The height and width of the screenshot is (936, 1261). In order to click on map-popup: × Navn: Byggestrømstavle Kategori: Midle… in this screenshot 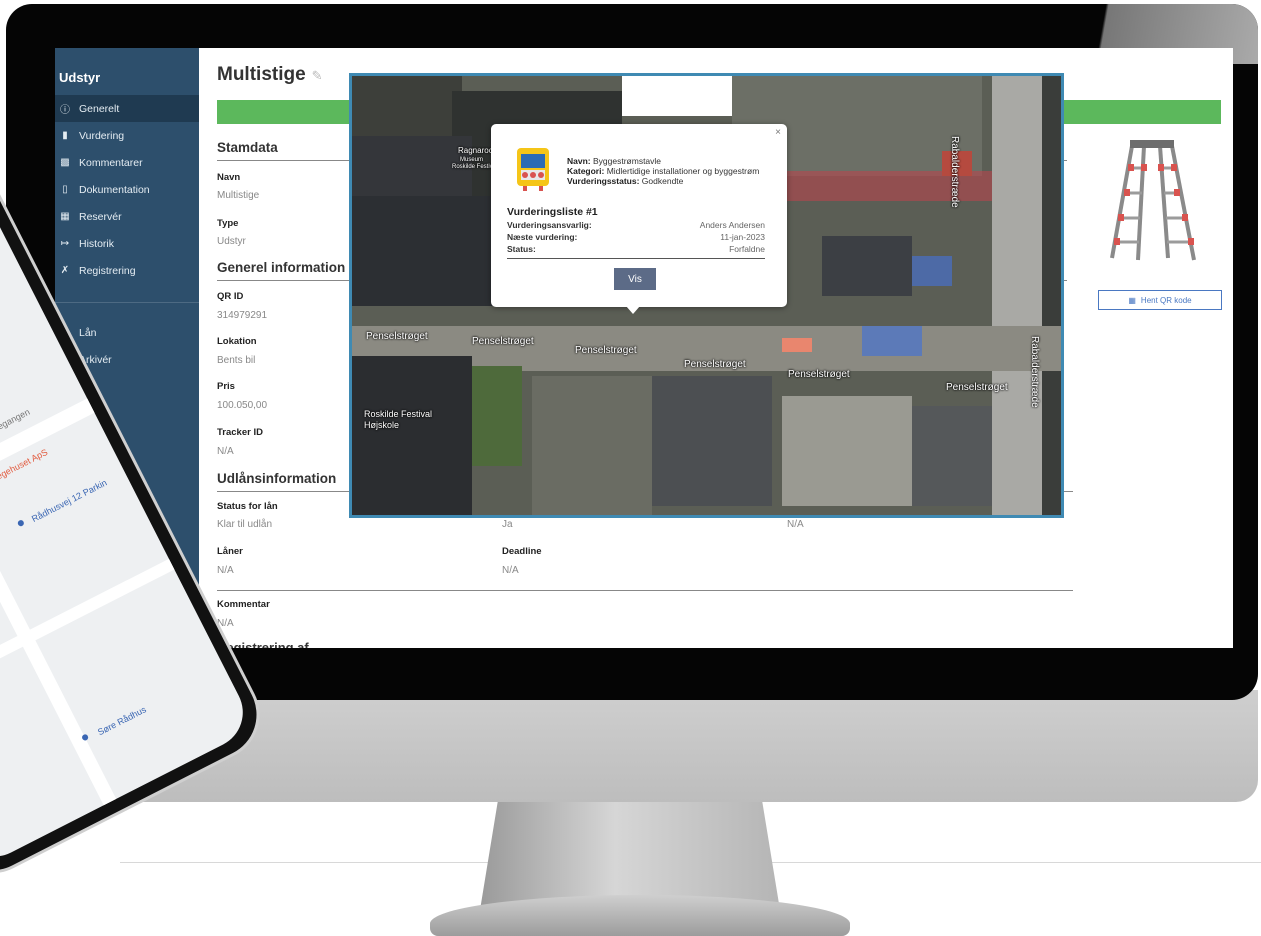, I will do `click(639, 215)`.